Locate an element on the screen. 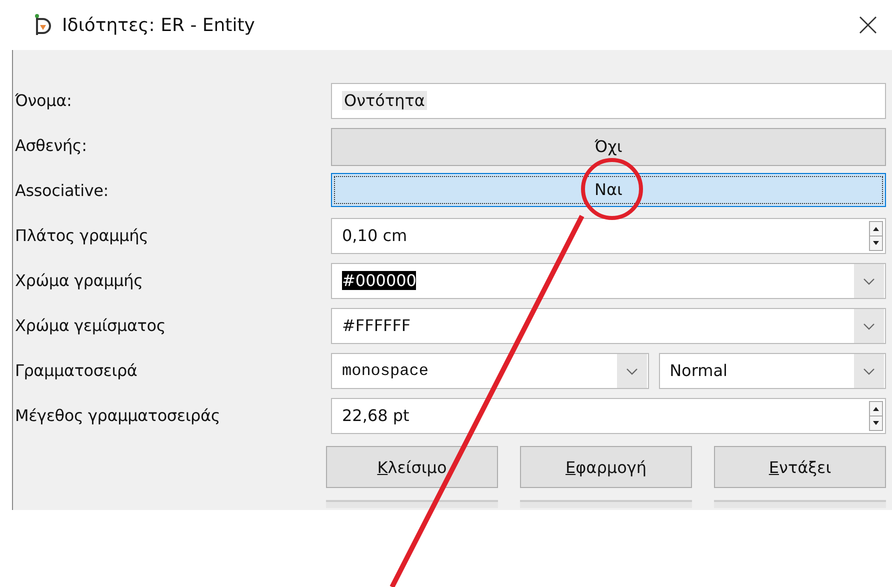  dialog-button: Εφαρμογή is located at coordinates (606, 467).